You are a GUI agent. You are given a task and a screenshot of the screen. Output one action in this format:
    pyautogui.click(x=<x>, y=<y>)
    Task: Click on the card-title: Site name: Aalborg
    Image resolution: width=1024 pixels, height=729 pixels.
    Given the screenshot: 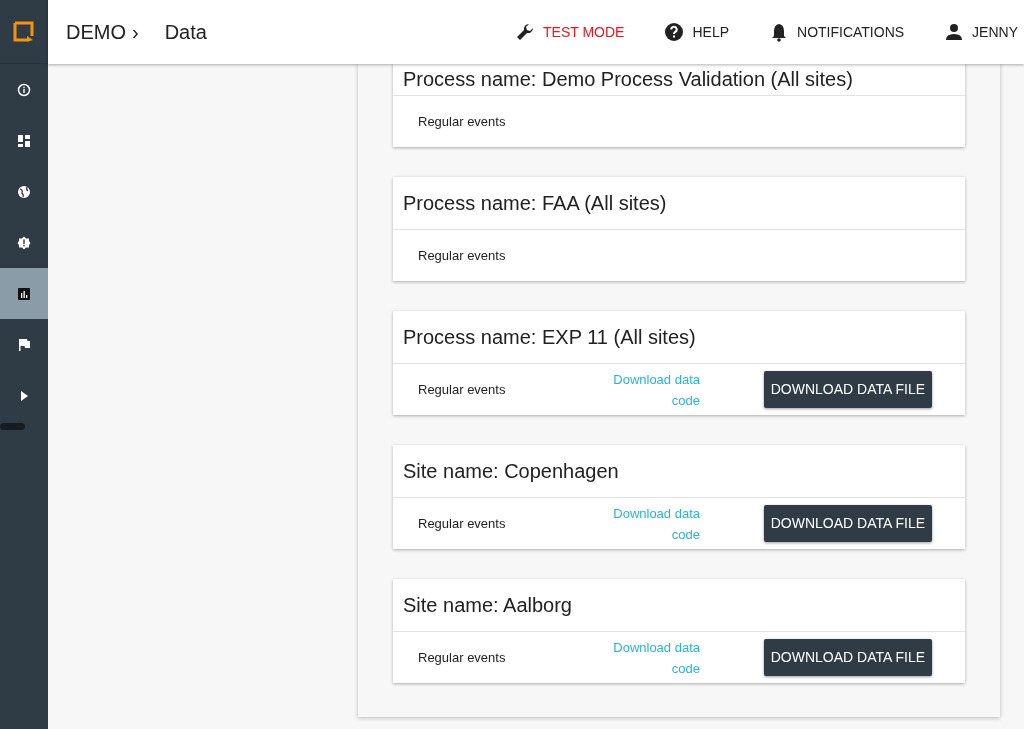 What is the action you would take?
    pyautogui.click(x=487, y=605)
    